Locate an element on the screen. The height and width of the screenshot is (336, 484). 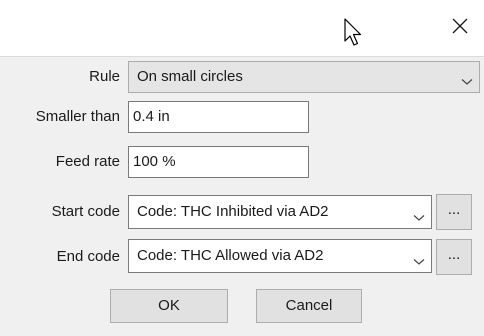
feed-rate-value: 100 % is located at coordinates (154, 161).